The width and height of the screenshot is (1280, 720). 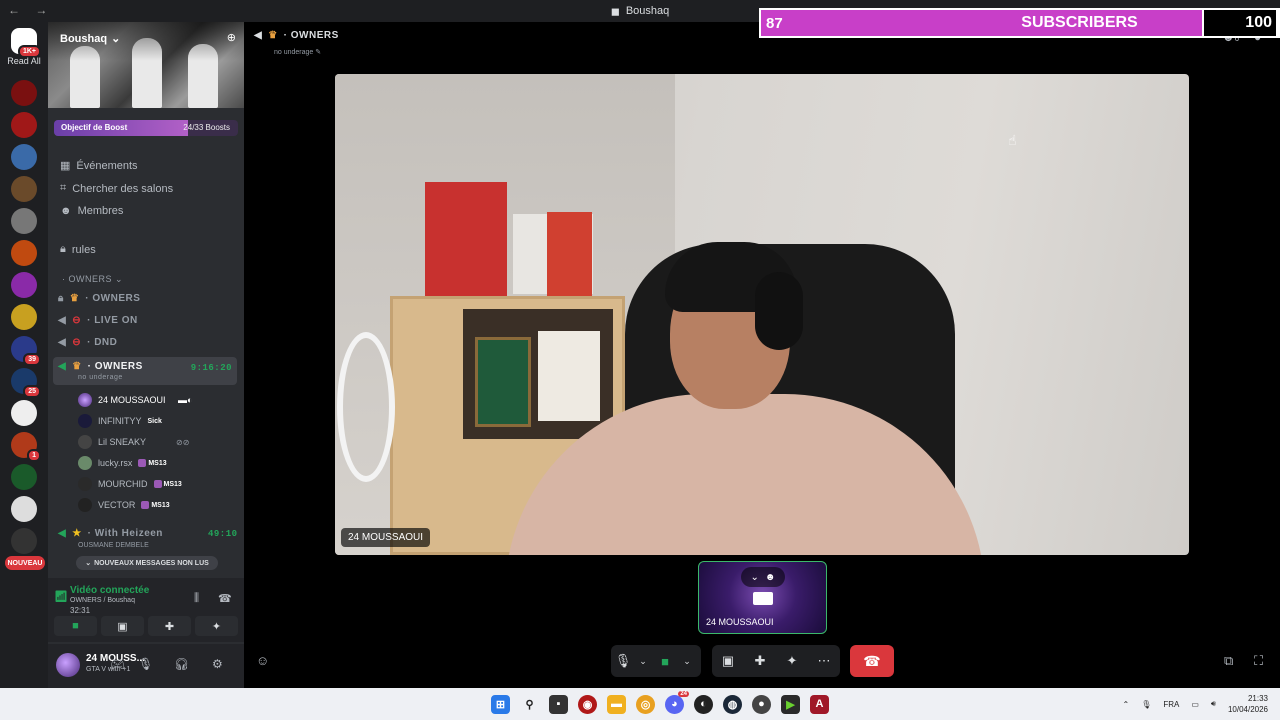 I want to click on search-icon: ⚲, so click(x=529, y=704).